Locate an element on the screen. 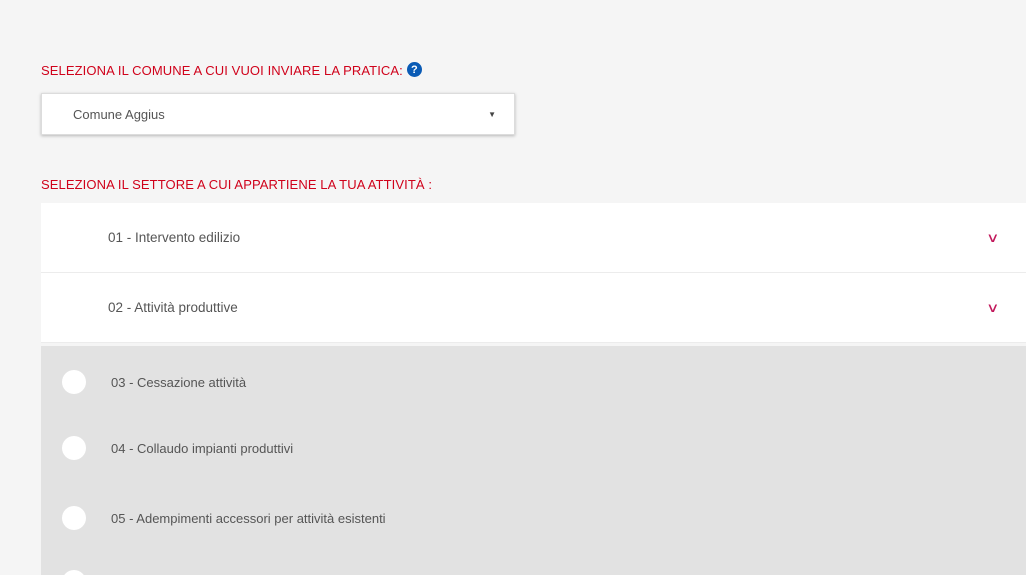  radio-option-partial is located at coordinates (533, 568).